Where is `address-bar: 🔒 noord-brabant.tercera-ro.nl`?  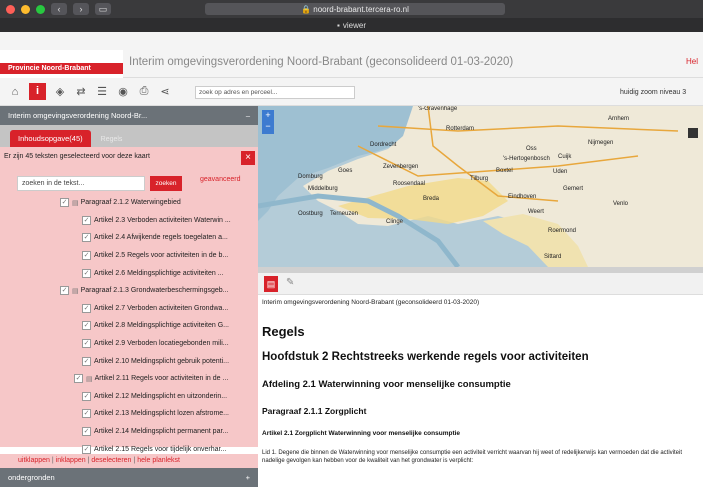
address-bar: 🔒 noord-brabant.tercera-ro.nl is located at coordinates (355, 9).